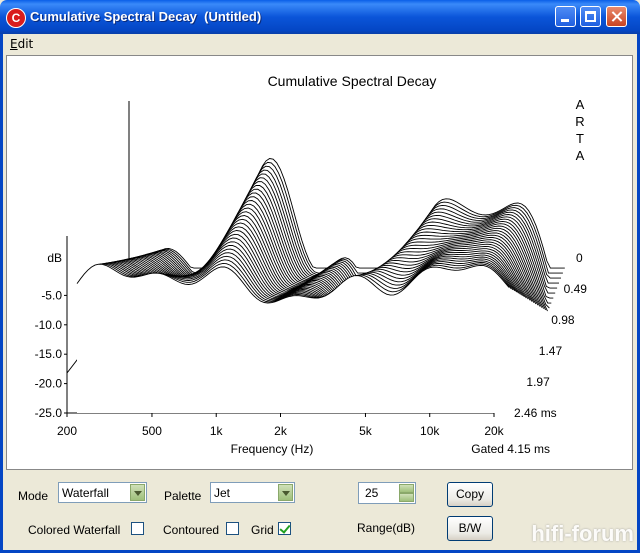 This screenshot has height=553, width=640. I want to click on minimize-button, so click(565, 16).